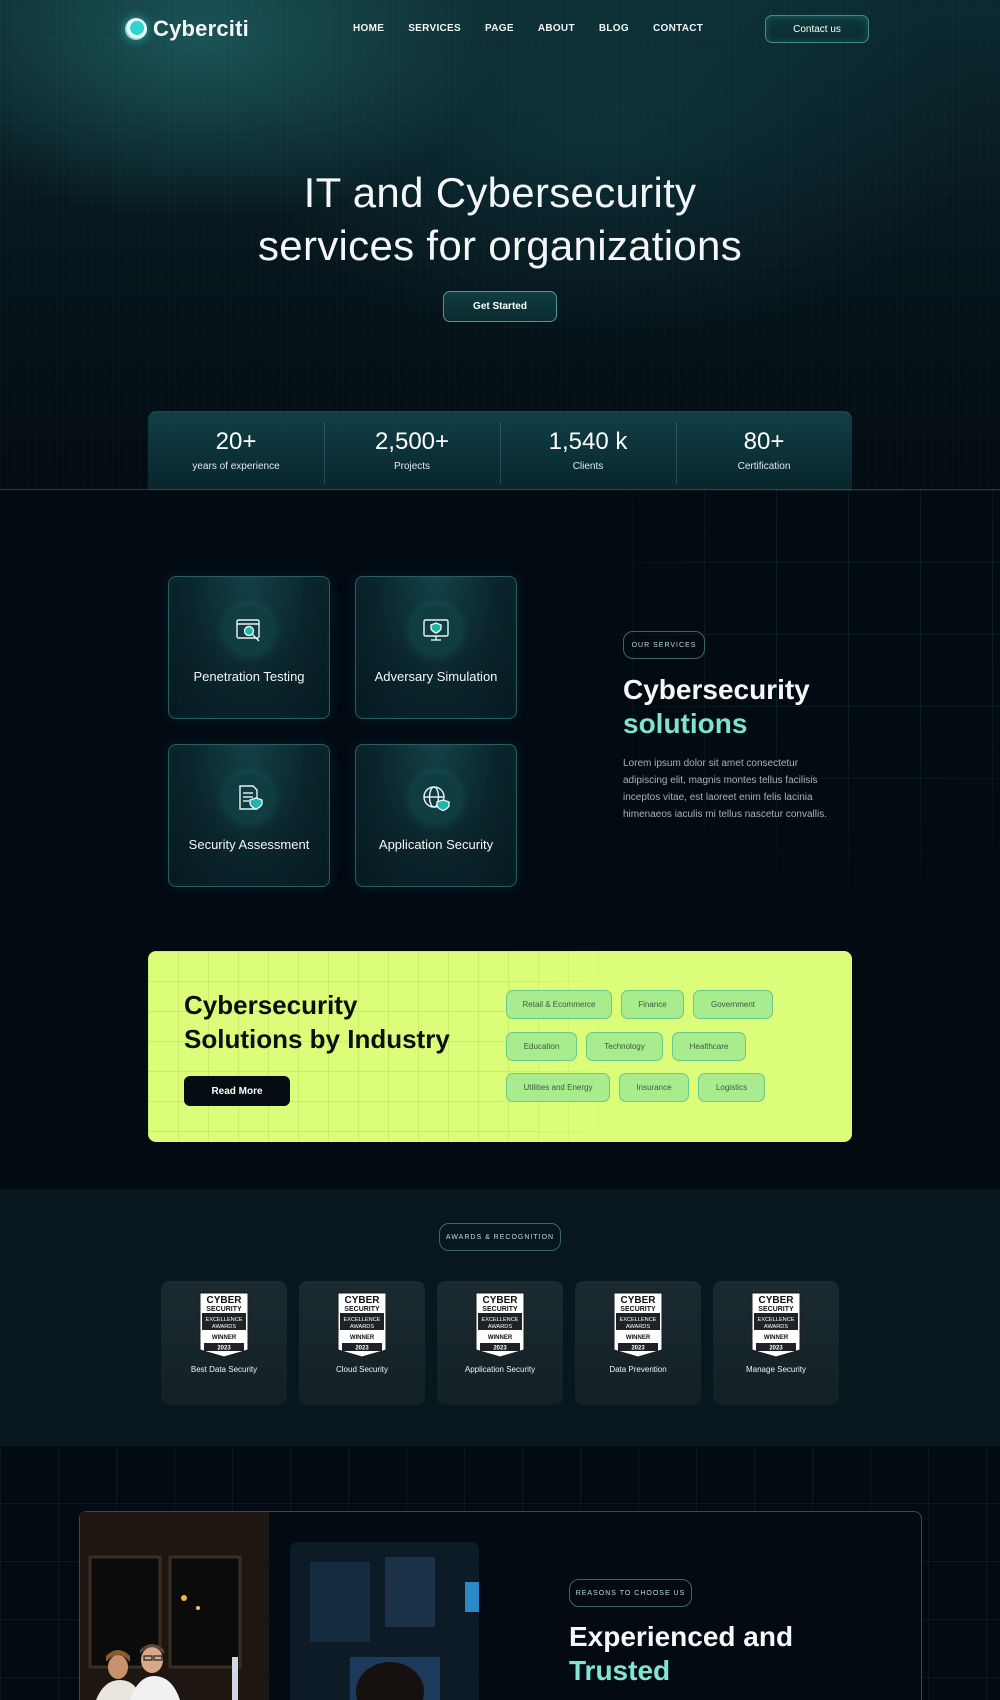 The width and height of the screenshot is (1000, 1700). Describe the element at coordinates (652, 1004) in the screenshot. I see `industry-tag-finance: Finance` at that location.